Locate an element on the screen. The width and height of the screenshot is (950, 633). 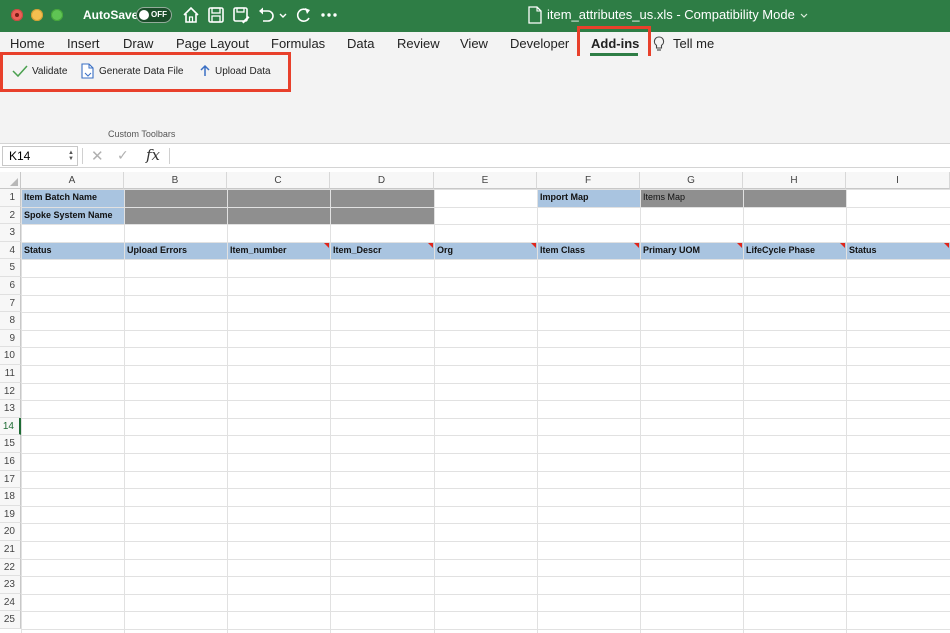
cell-e4: Org is located at coordinates (485, 251).